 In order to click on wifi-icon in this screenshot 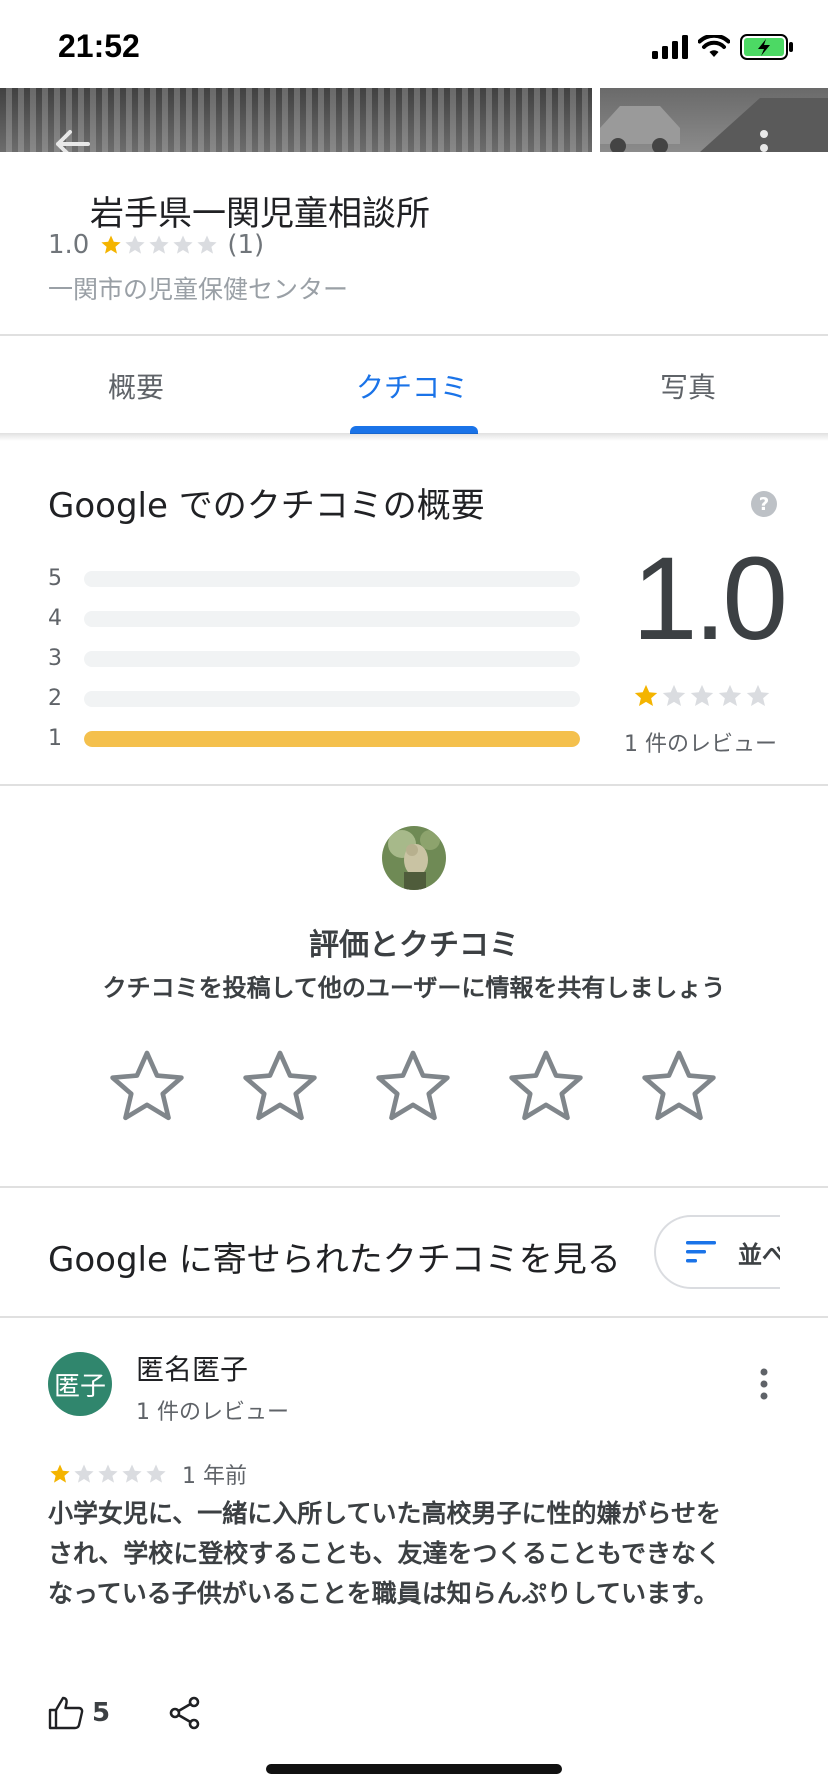, I will do `click(714, 46)`.